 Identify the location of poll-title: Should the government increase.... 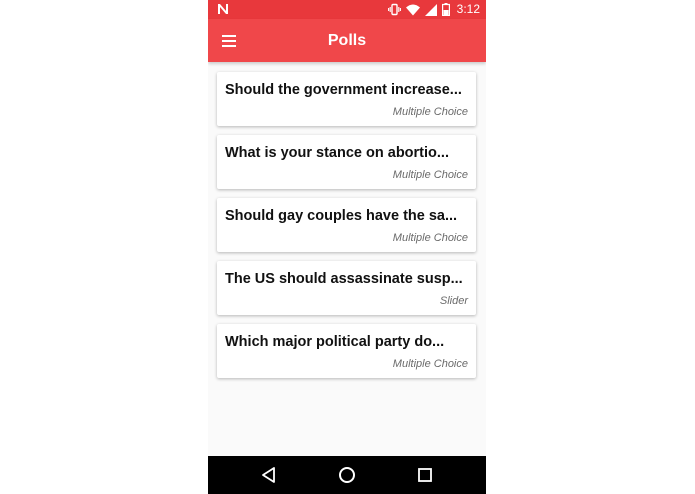
(343, 90).